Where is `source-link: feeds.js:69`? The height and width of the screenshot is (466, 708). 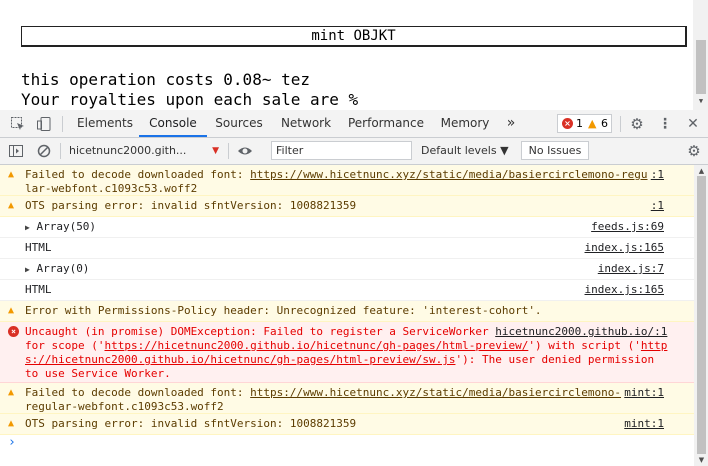
source-link: feeds.js:69 is located at coordinates (627, 227).